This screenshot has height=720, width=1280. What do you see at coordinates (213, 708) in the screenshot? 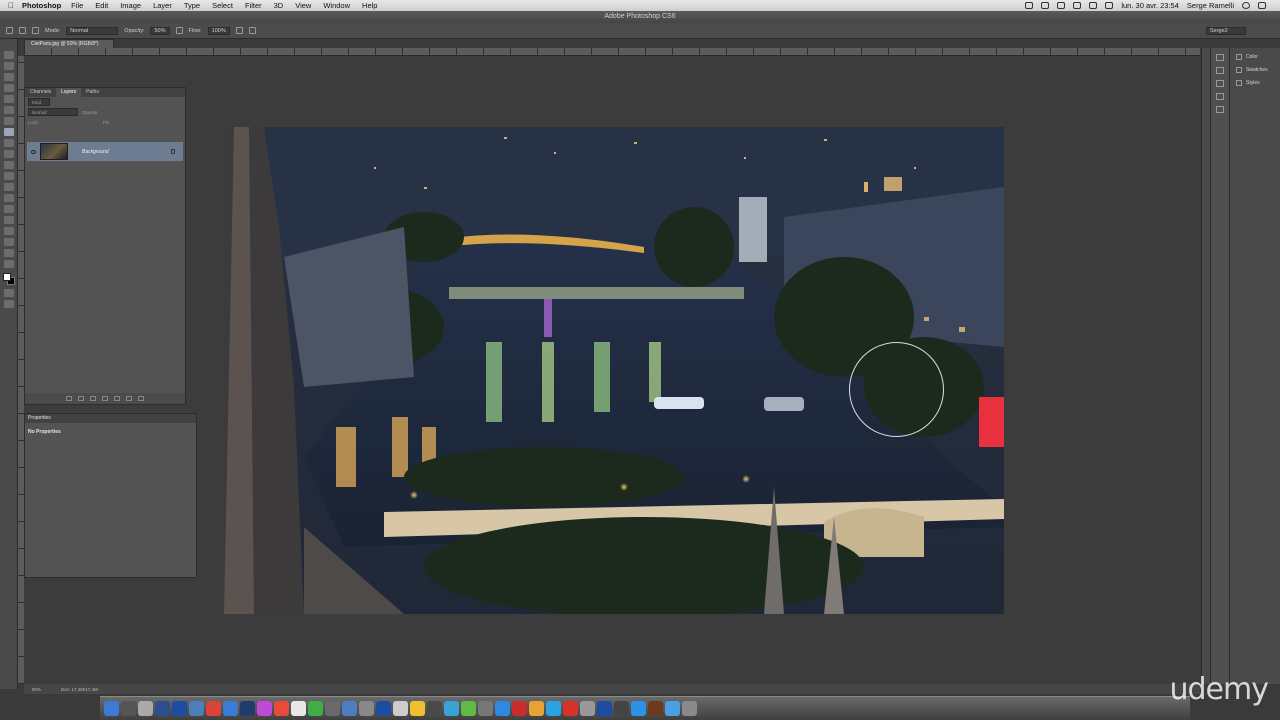
I see `chrome-icon` at bounding box center [213, 708].